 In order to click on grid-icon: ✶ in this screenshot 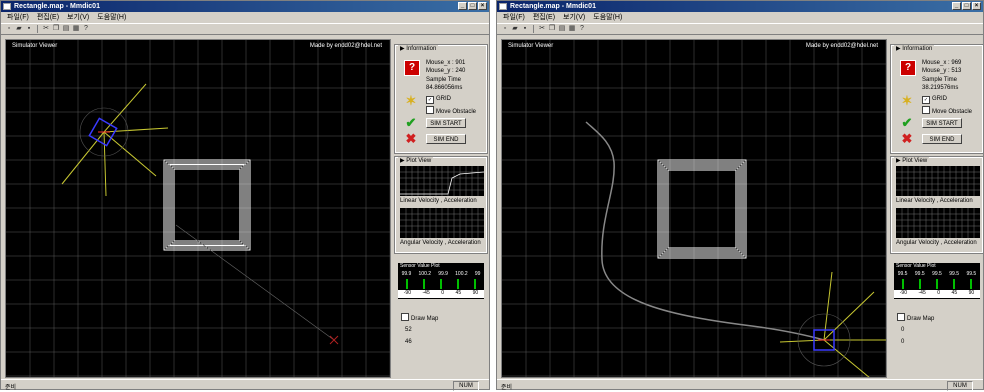, I will do `click(907, 100)`.